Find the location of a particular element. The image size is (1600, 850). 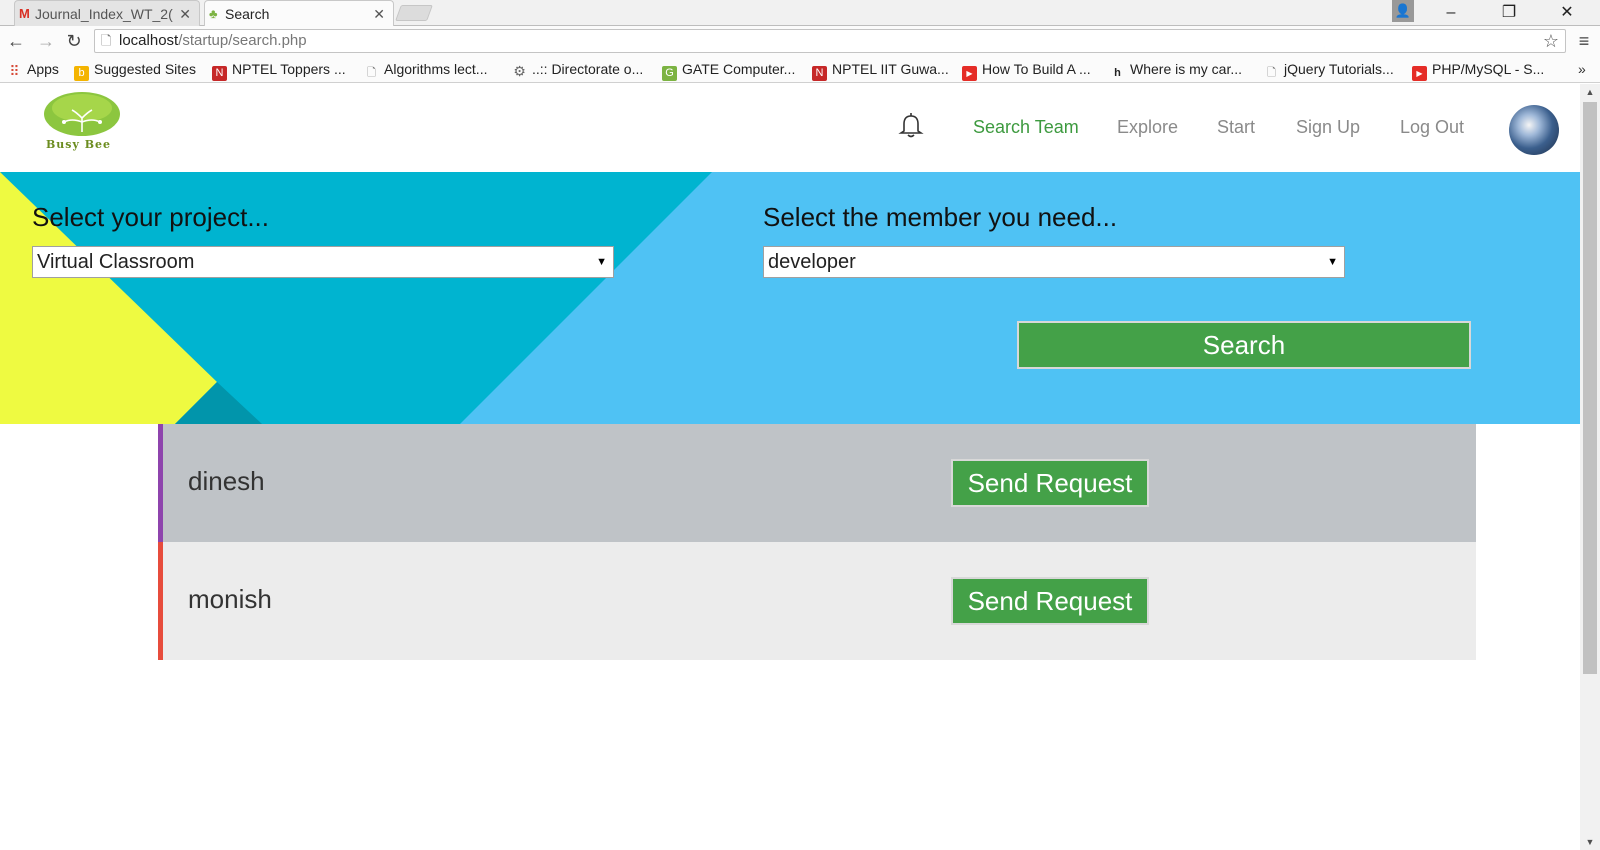

profile-icon: 👤 is located at coordinates (1403, 11).